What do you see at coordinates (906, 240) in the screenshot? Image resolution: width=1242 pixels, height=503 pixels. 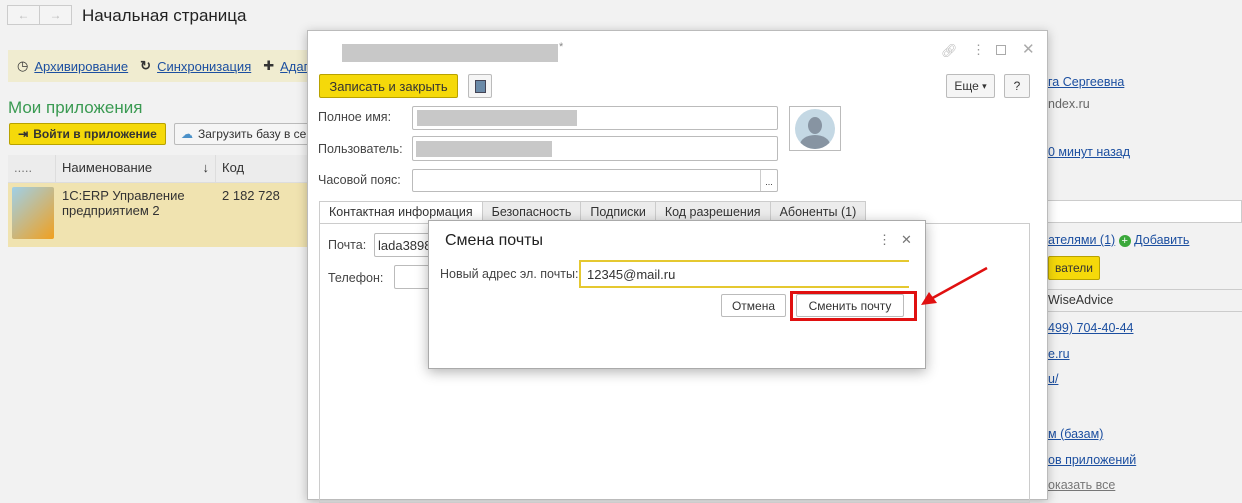 I see `dialog-close-icon: ✕` at bounding box center [906, 240].